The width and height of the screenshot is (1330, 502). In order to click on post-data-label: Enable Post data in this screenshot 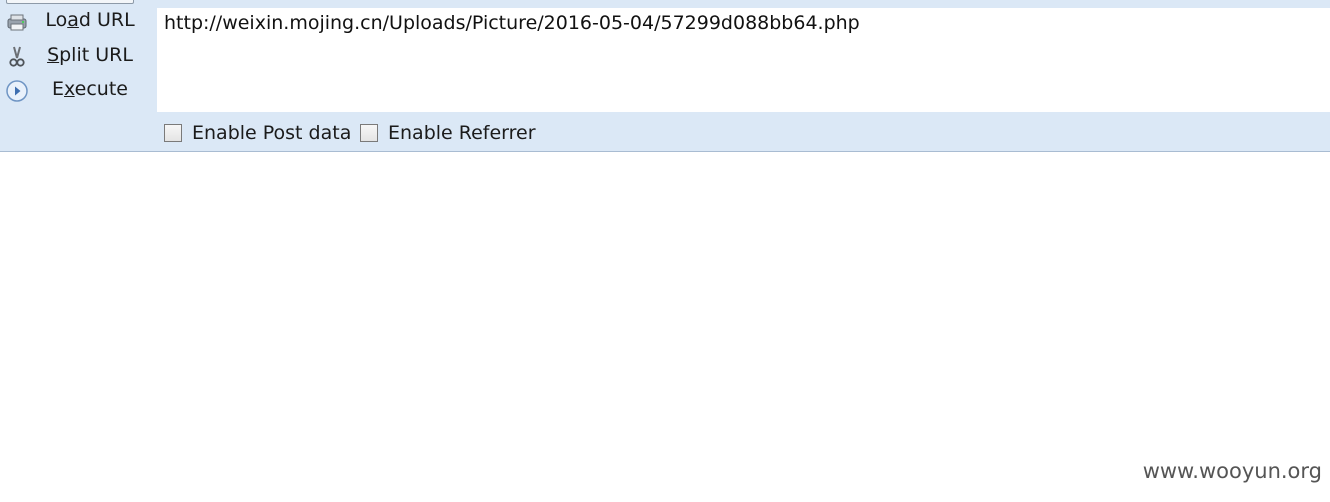, I will do `click(272, 133)`.